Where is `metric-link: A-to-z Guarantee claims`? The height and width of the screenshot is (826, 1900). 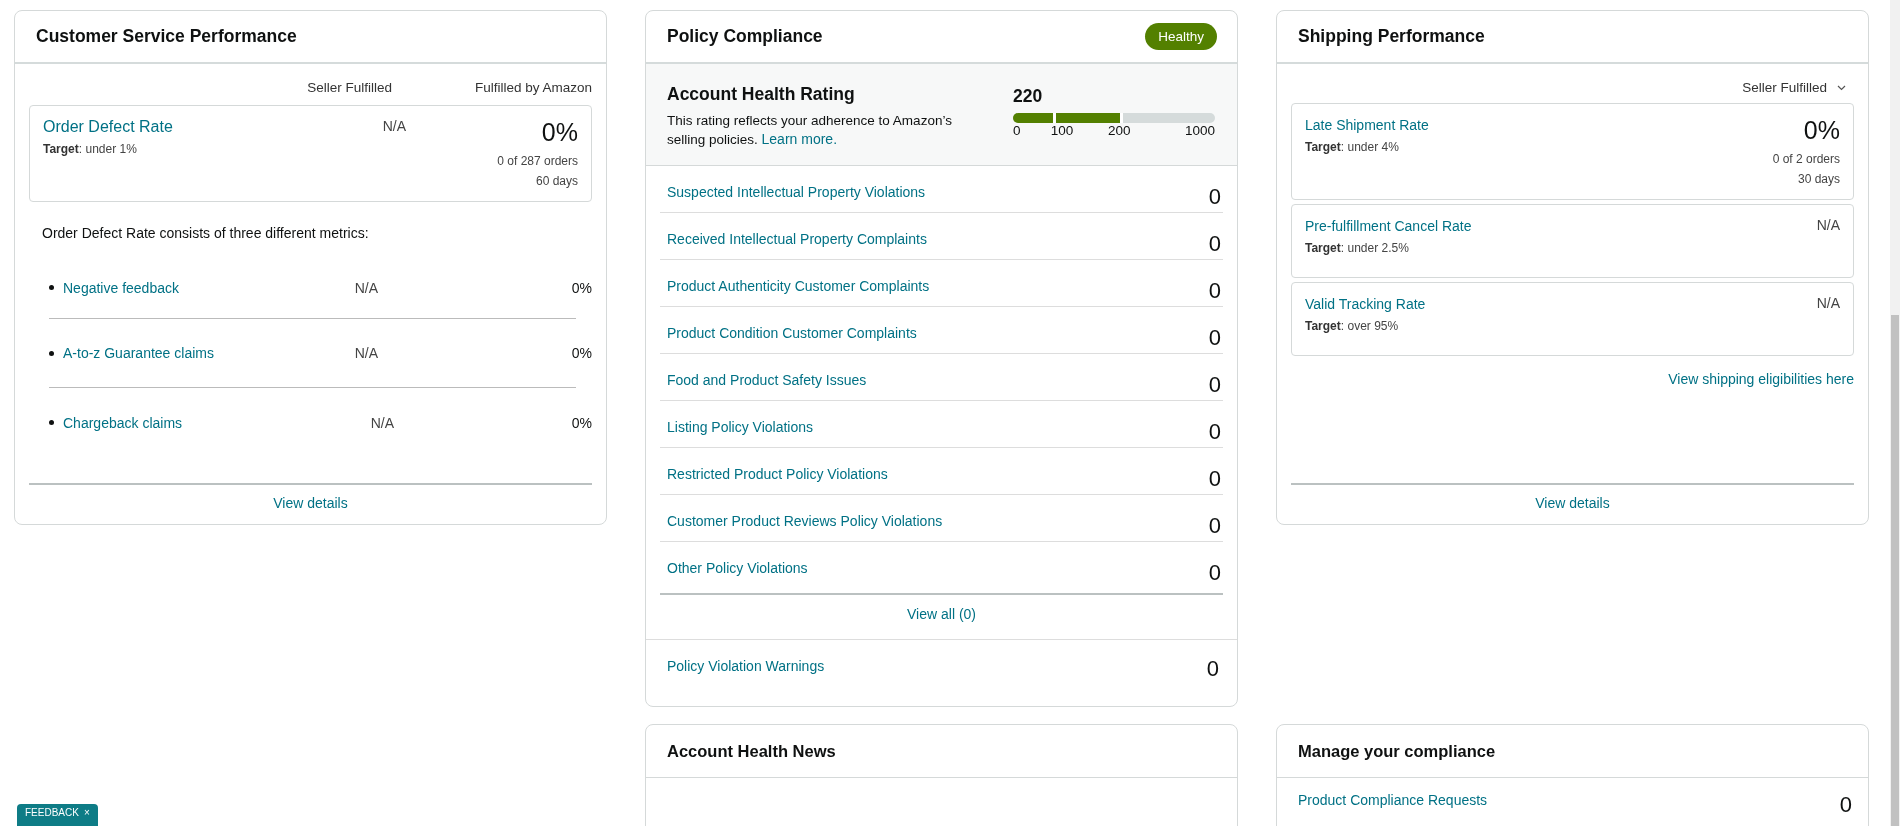 metric-link: A-to-z Guarantee claims is located at coordinates (164, 353).